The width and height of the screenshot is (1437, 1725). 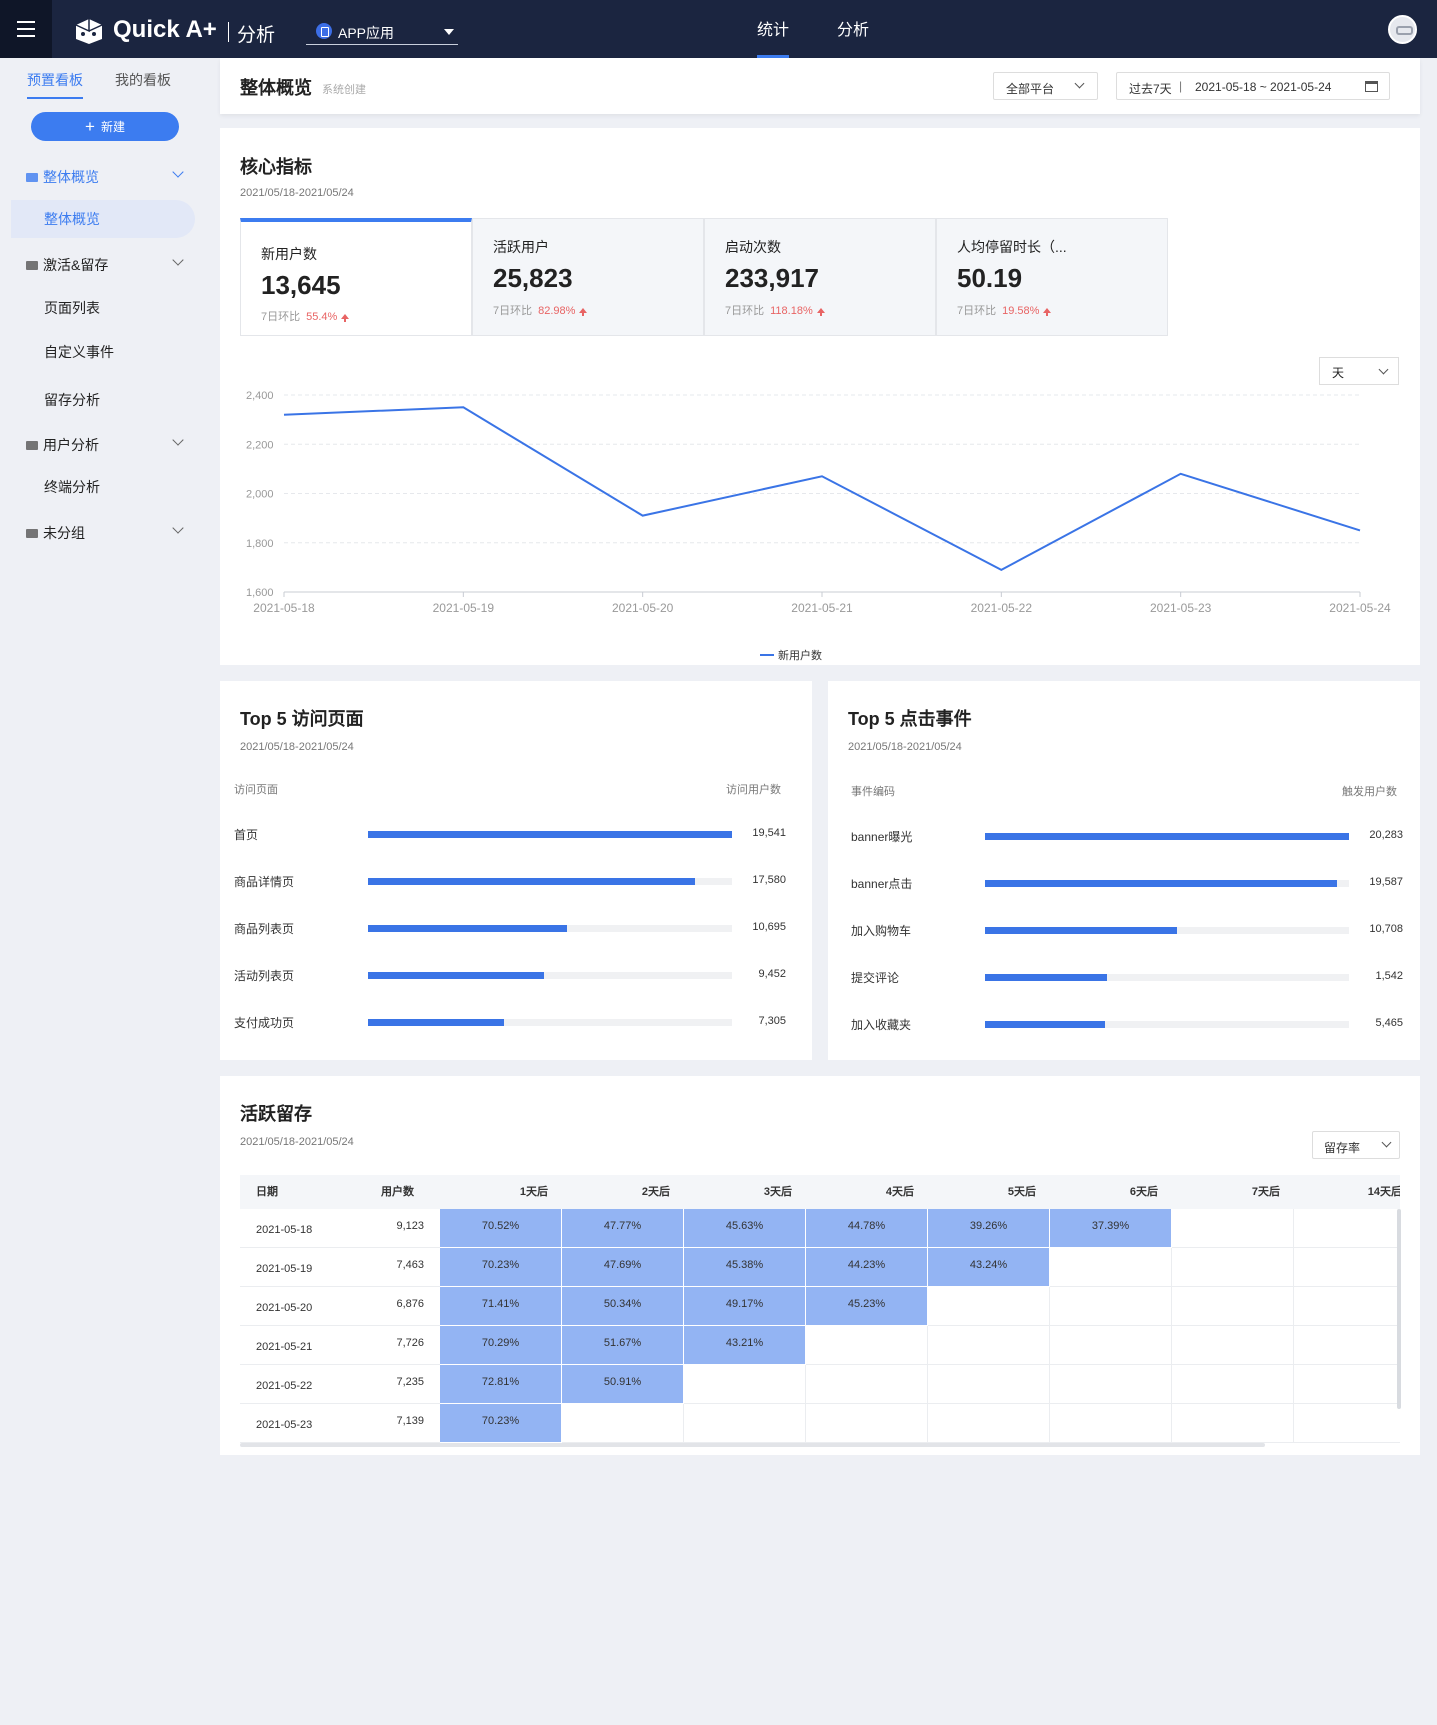 I want to click on retention-cell: 47.69%, so click(x=623, y=1267).